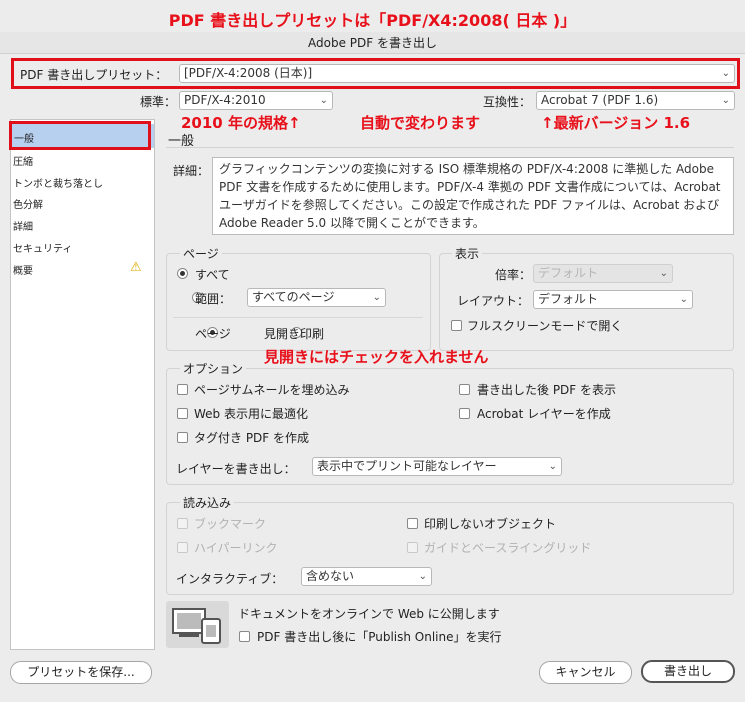 The image size is (745, 702). What do you see at coordinates (82, 384) in the screenshot?
I see `sidebar: 一般 圧縮 トンボと裁ち落とし 色分解 詳細 セキュリティ 概要 ⚠` at bounding box center [82, 384].